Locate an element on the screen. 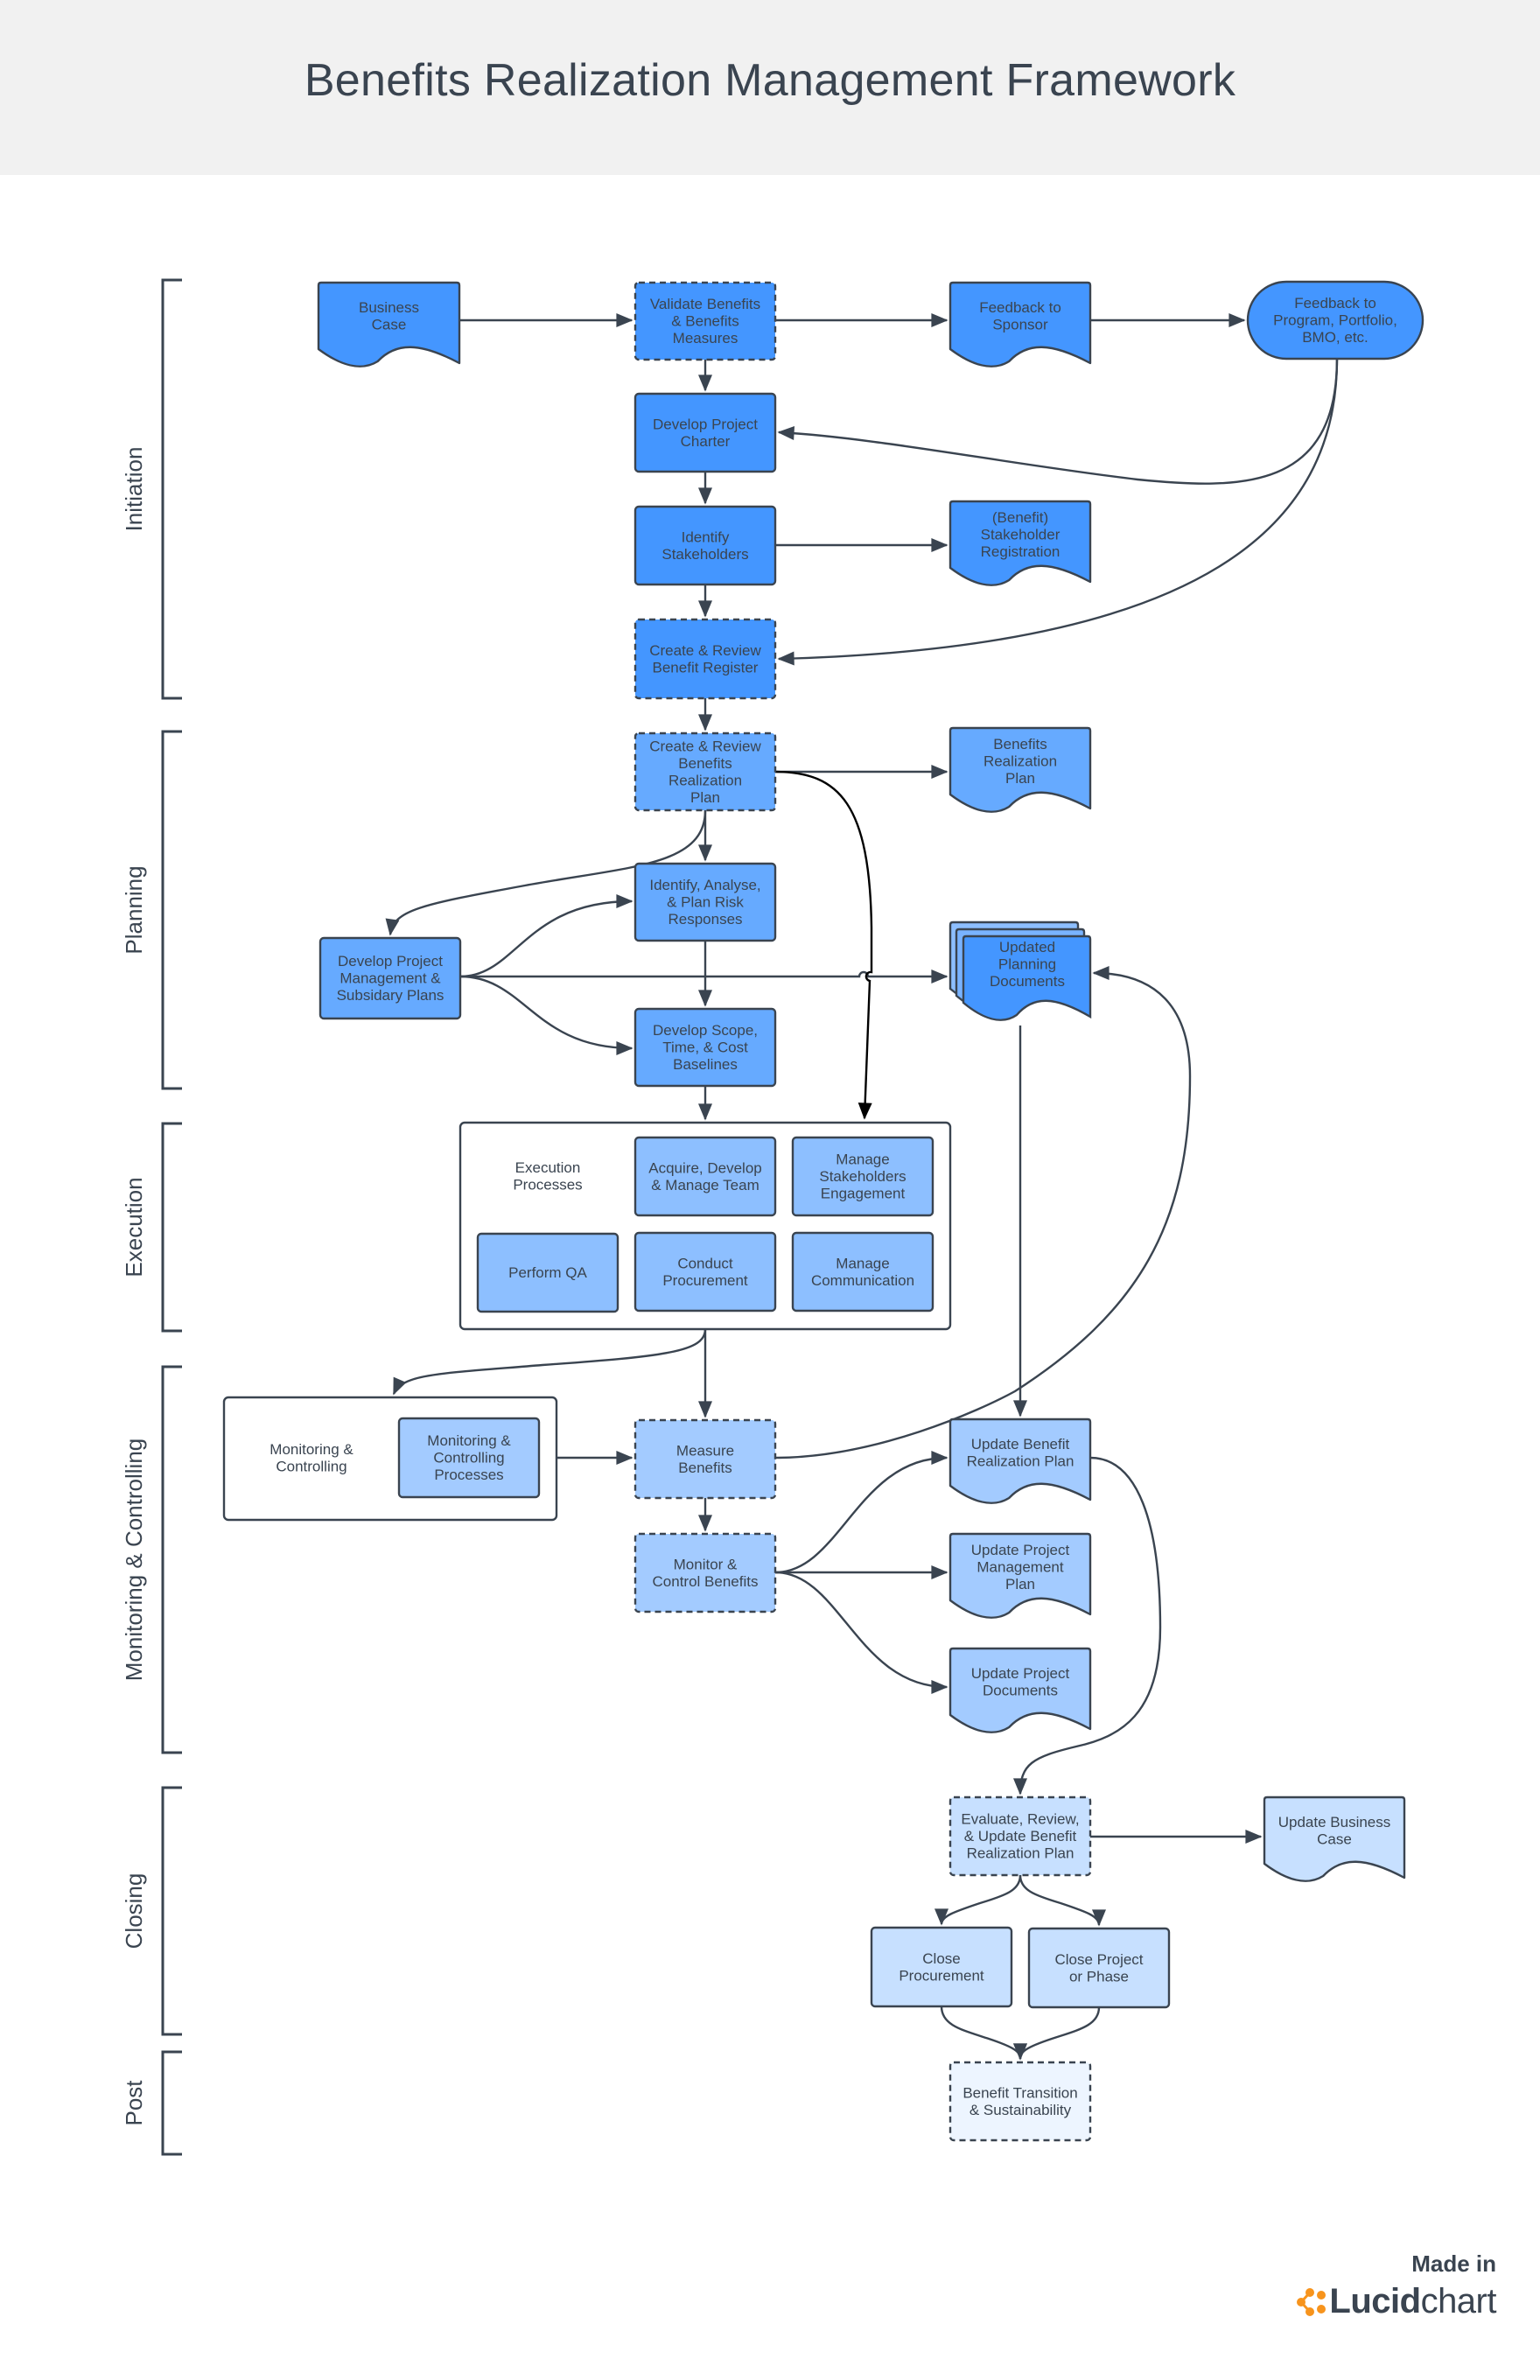  node-label: & Manage Team is located at coordinates (705, 1185).